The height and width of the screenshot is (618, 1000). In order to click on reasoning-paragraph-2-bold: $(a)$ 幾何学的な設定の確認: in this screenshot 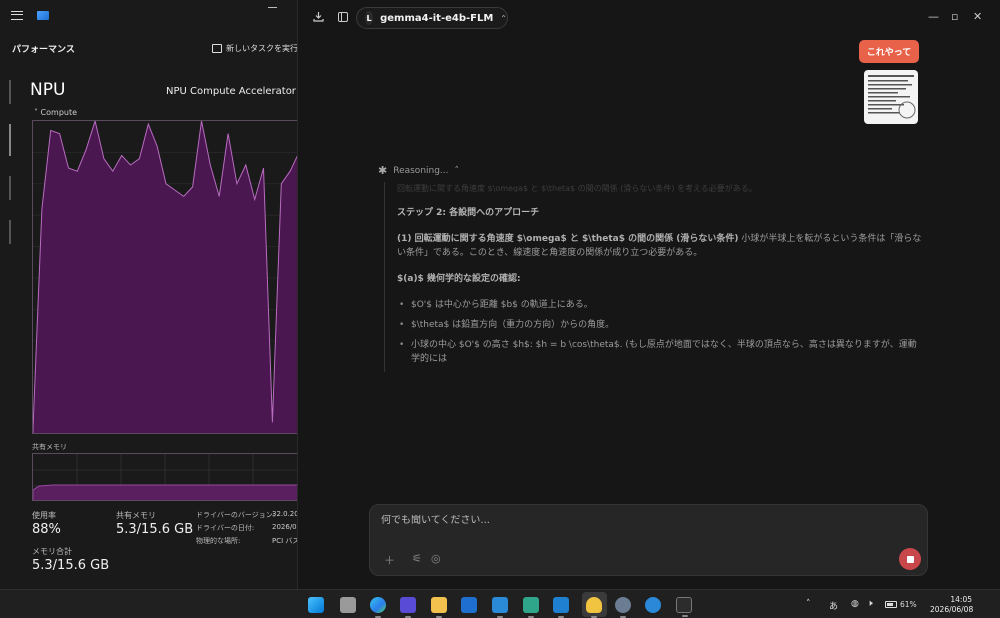, I will do `click(459, 279)`.